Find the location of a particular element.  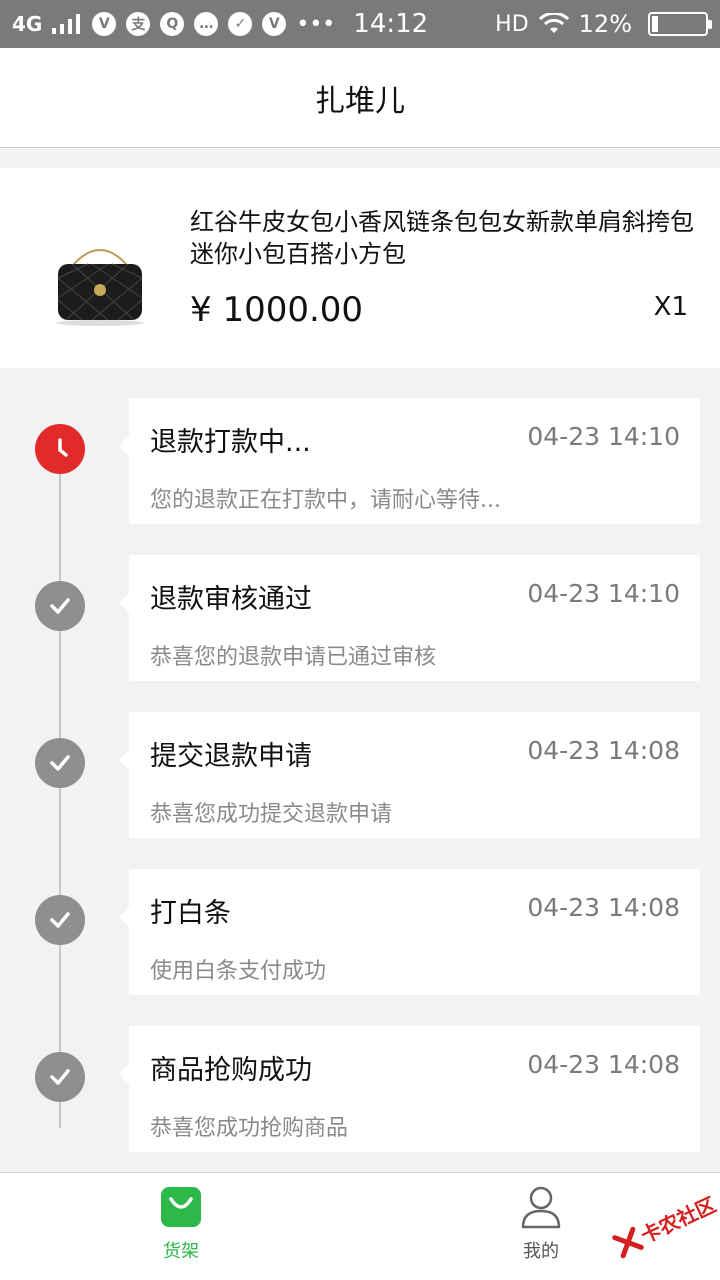

timeline-item: 退款审核通过 04-23 14:10 恭喜您的退款申请已通过审核 is located at coordinates (360, 619).